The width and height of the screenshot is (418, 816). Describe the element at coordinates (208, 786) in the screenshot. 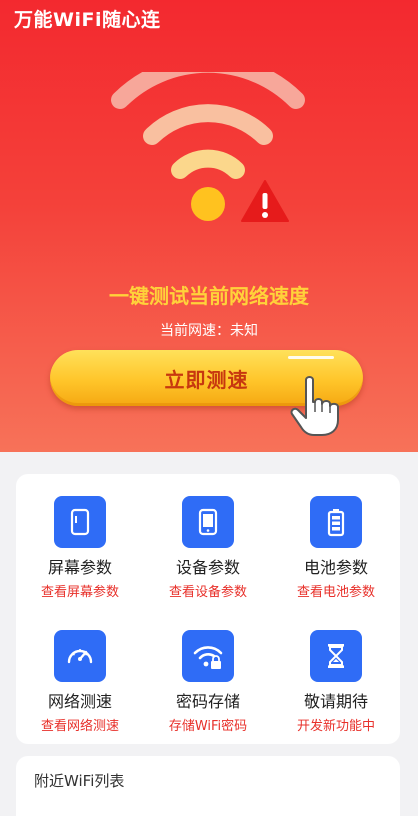

I see `wifi-list-card: 附近WiFi列表` at that location.